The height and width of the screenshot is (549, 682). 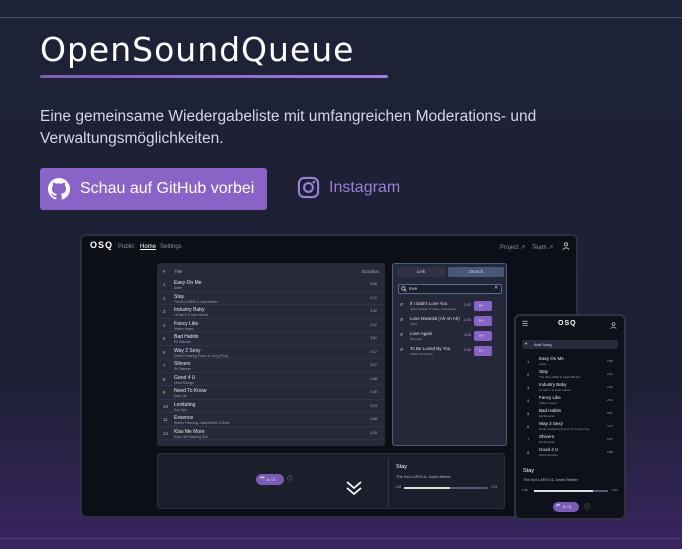 What do you see at coordinates (388, 482) in the screenshot?
I see `player-divider` at bounding box center [388, 482].